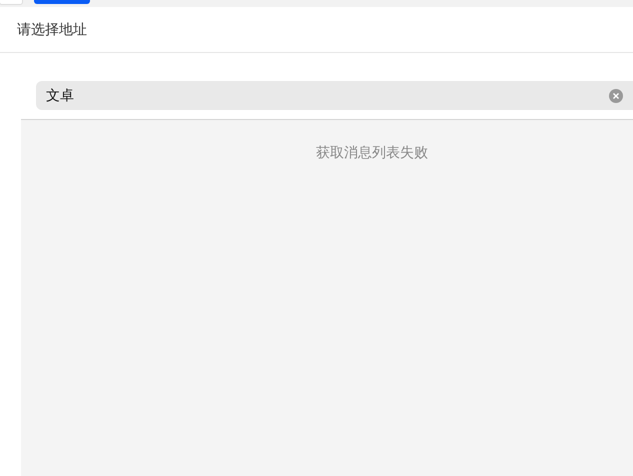 This screenshot has width=633, height=476. I want to click on error-message: 获取消息列表失败, so click(372, 153).